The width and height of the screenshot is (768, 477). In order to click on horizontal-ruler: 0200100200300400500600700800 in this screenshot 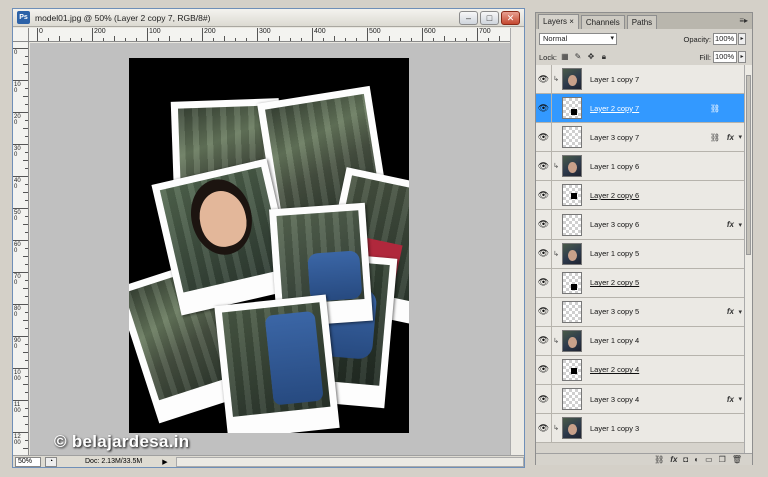, I will do `click(269, 35)`.